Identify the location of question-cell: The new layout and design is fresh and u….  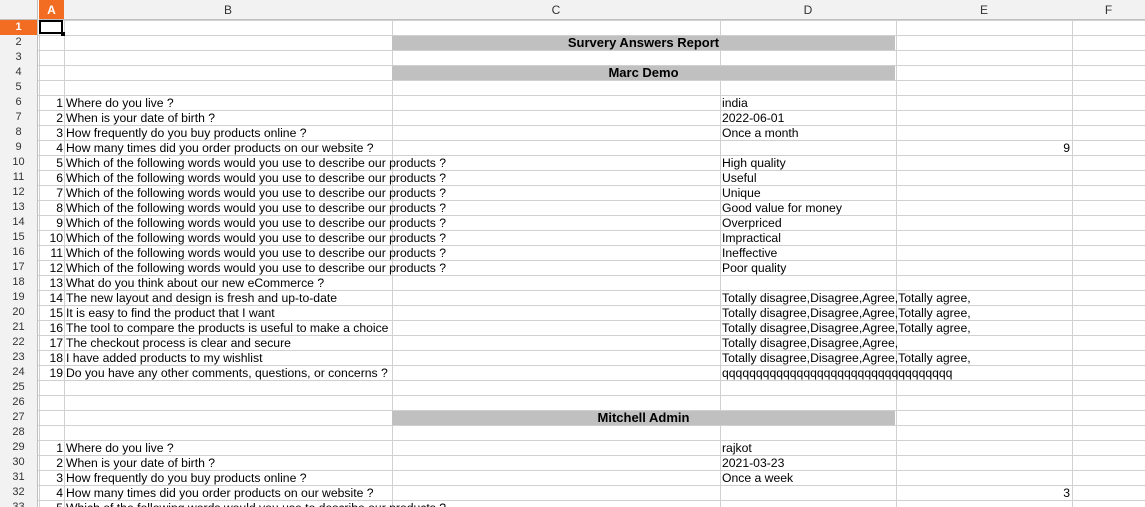
(391, 298).